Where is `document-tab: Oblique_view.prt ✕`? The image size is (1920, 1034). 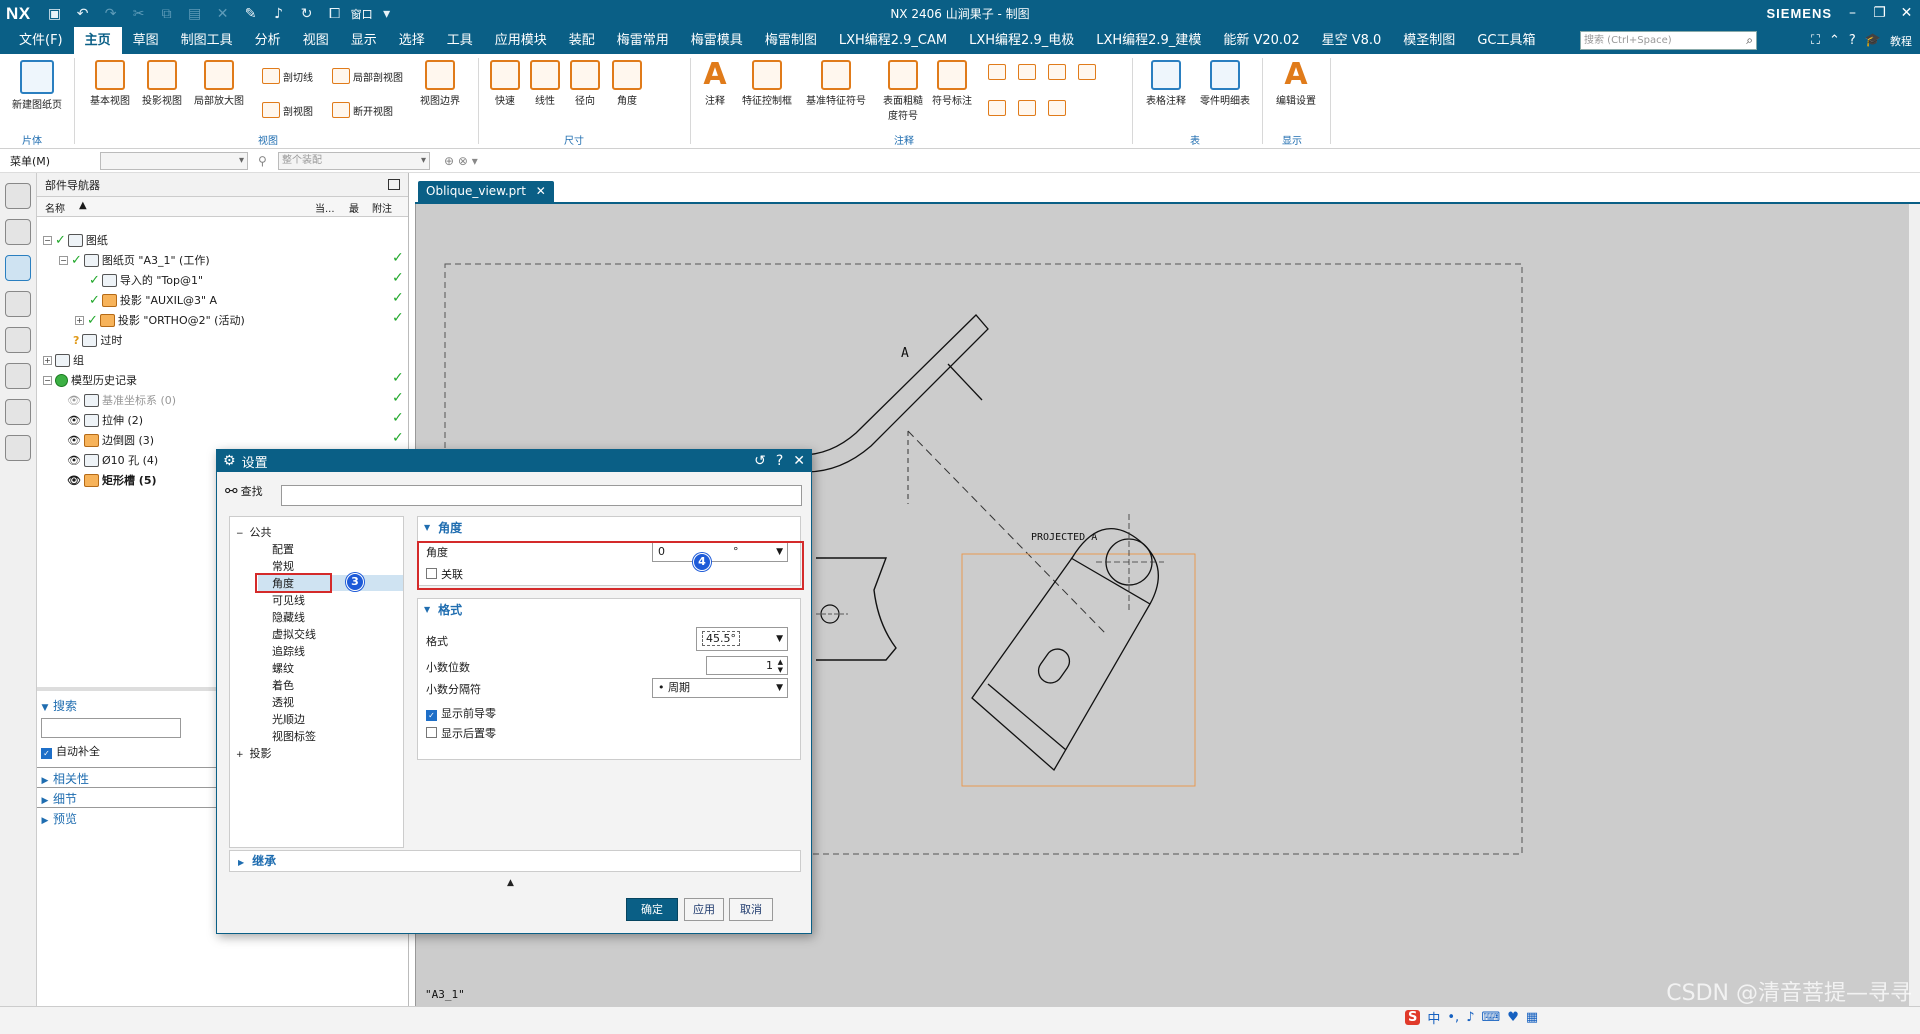 document-tab: Oblique_view.prt ✕ is located at coordinates (486, 191).